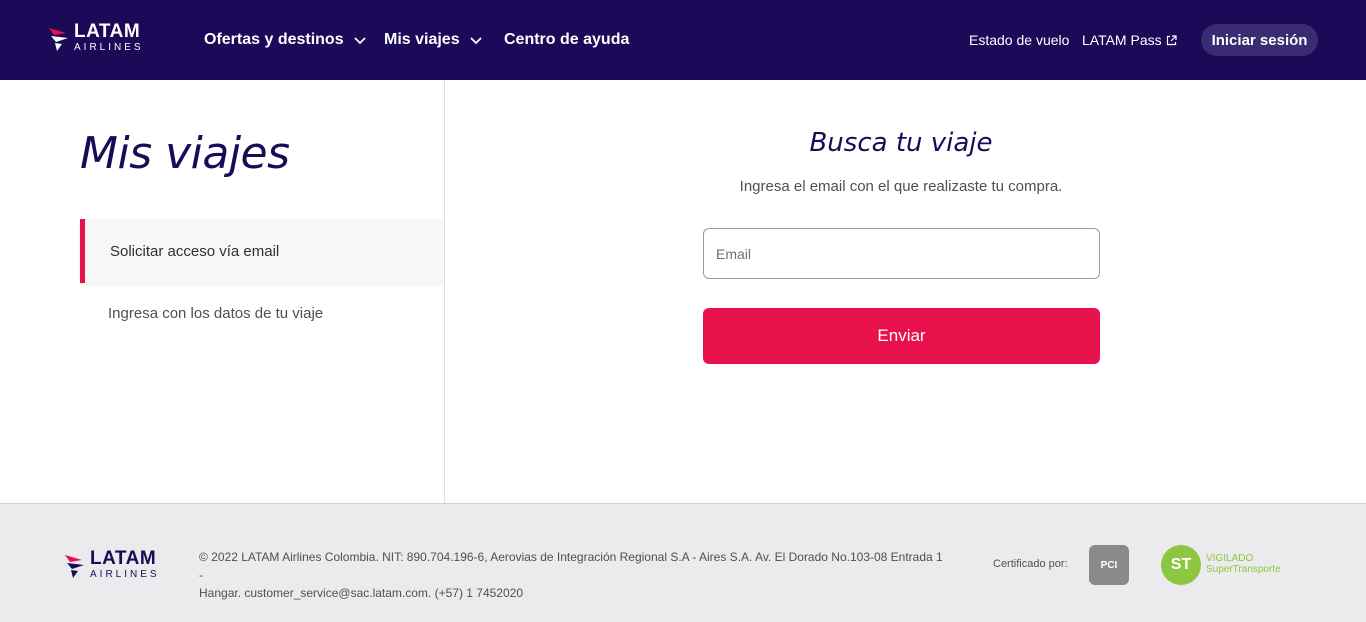 The image size is (1366, 622). I want to click on send-button: Enviar, so click(901, 336).